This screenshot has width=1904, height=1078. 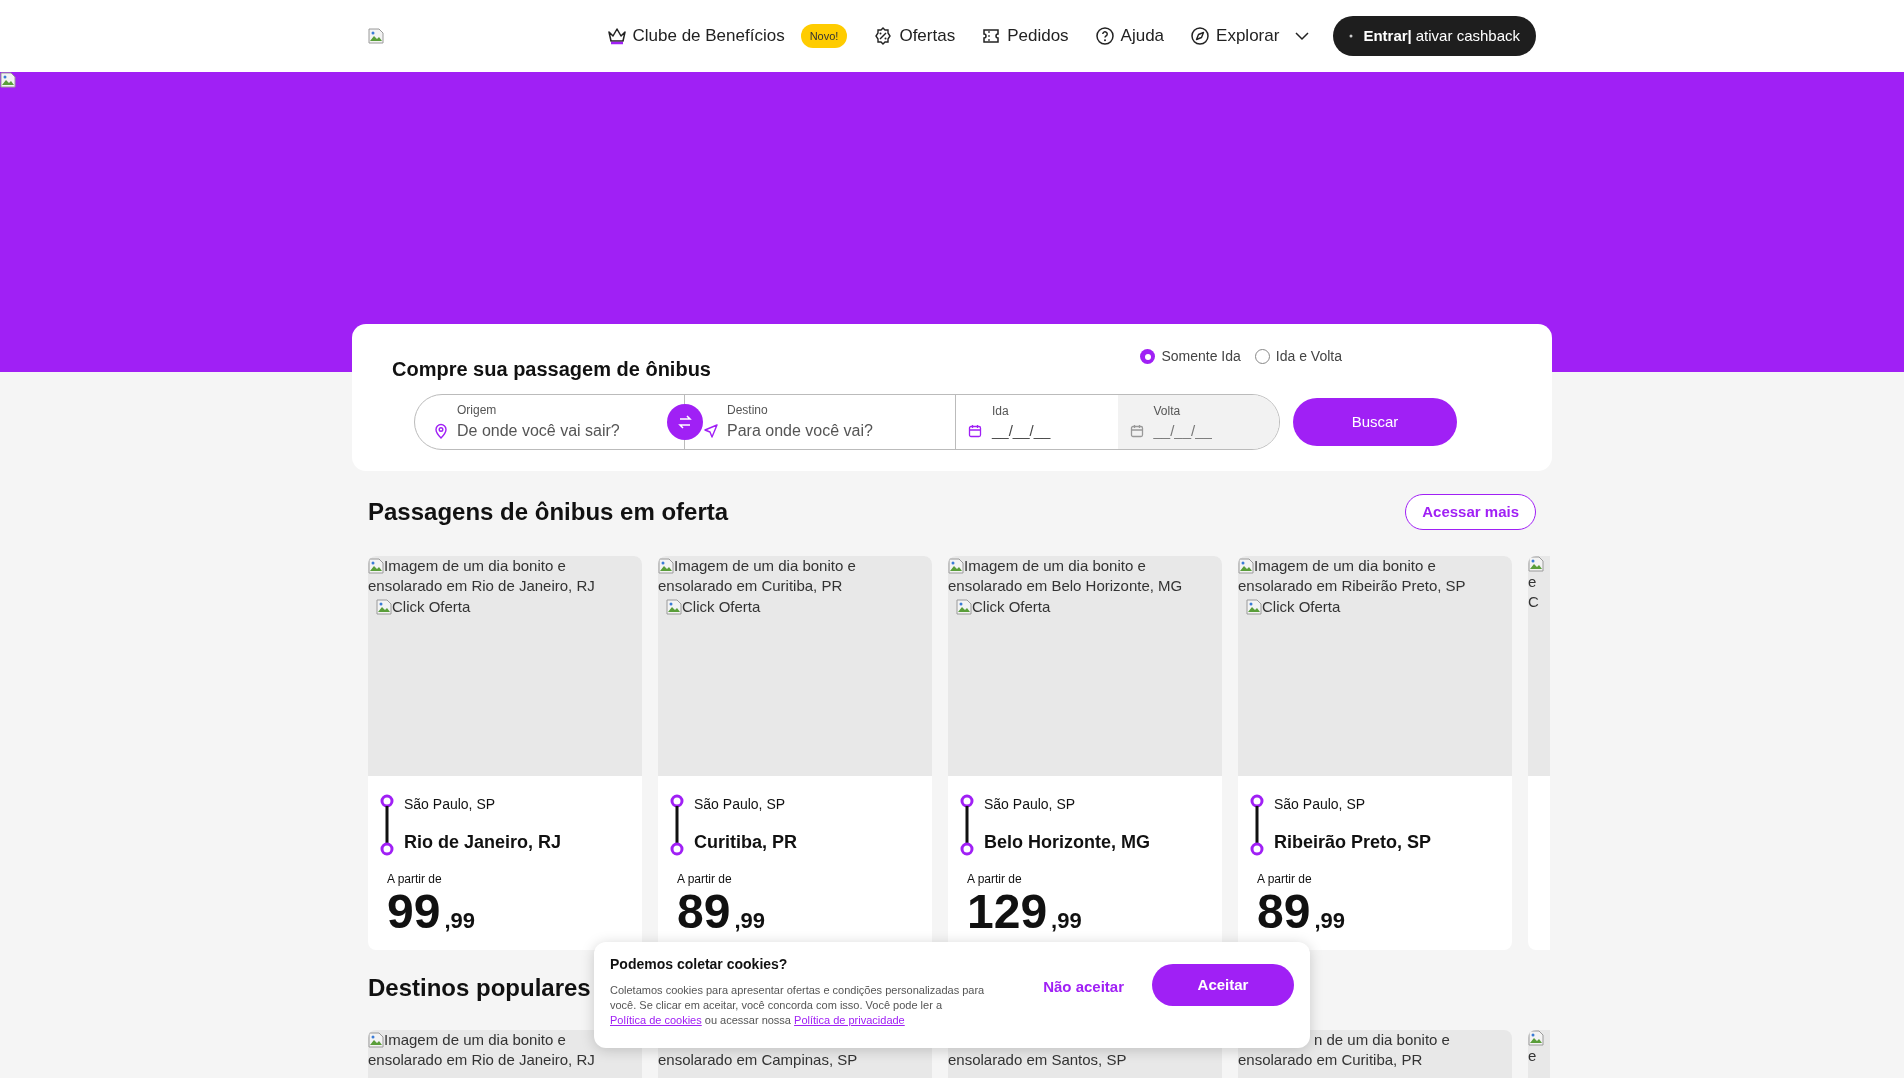 What do you see at coordinates (414, 912) in the screenshot?
I see `price: 99` at bounding box center [414, 912].